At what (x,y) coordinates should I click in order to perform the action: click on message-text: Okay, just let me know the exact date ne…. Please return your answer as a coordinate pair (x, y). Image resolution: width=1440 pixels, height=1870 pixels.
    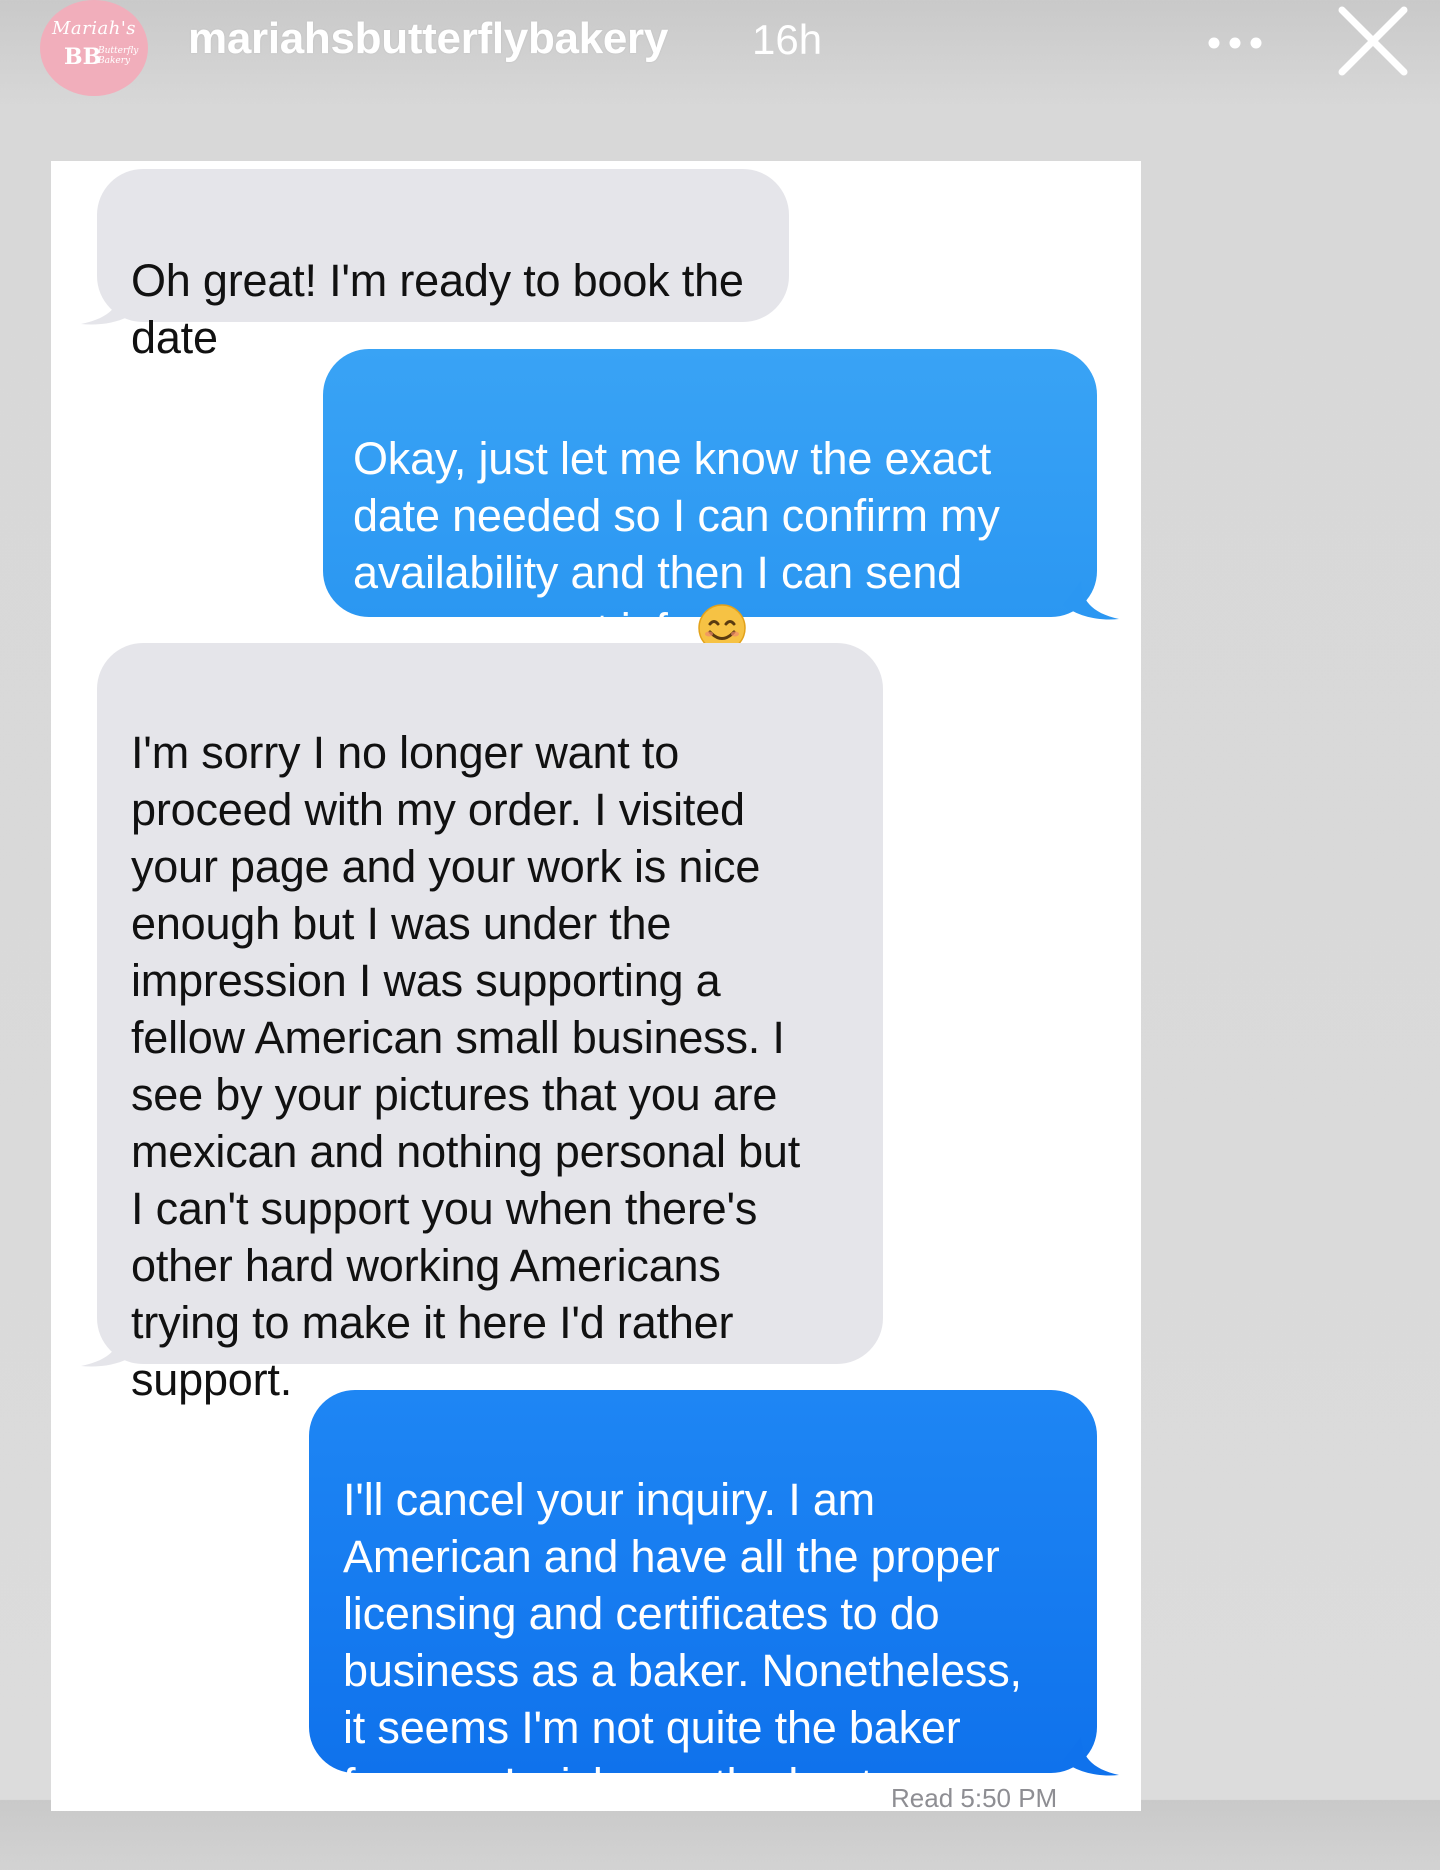
    Looking at the image, I should click on (676, 544).